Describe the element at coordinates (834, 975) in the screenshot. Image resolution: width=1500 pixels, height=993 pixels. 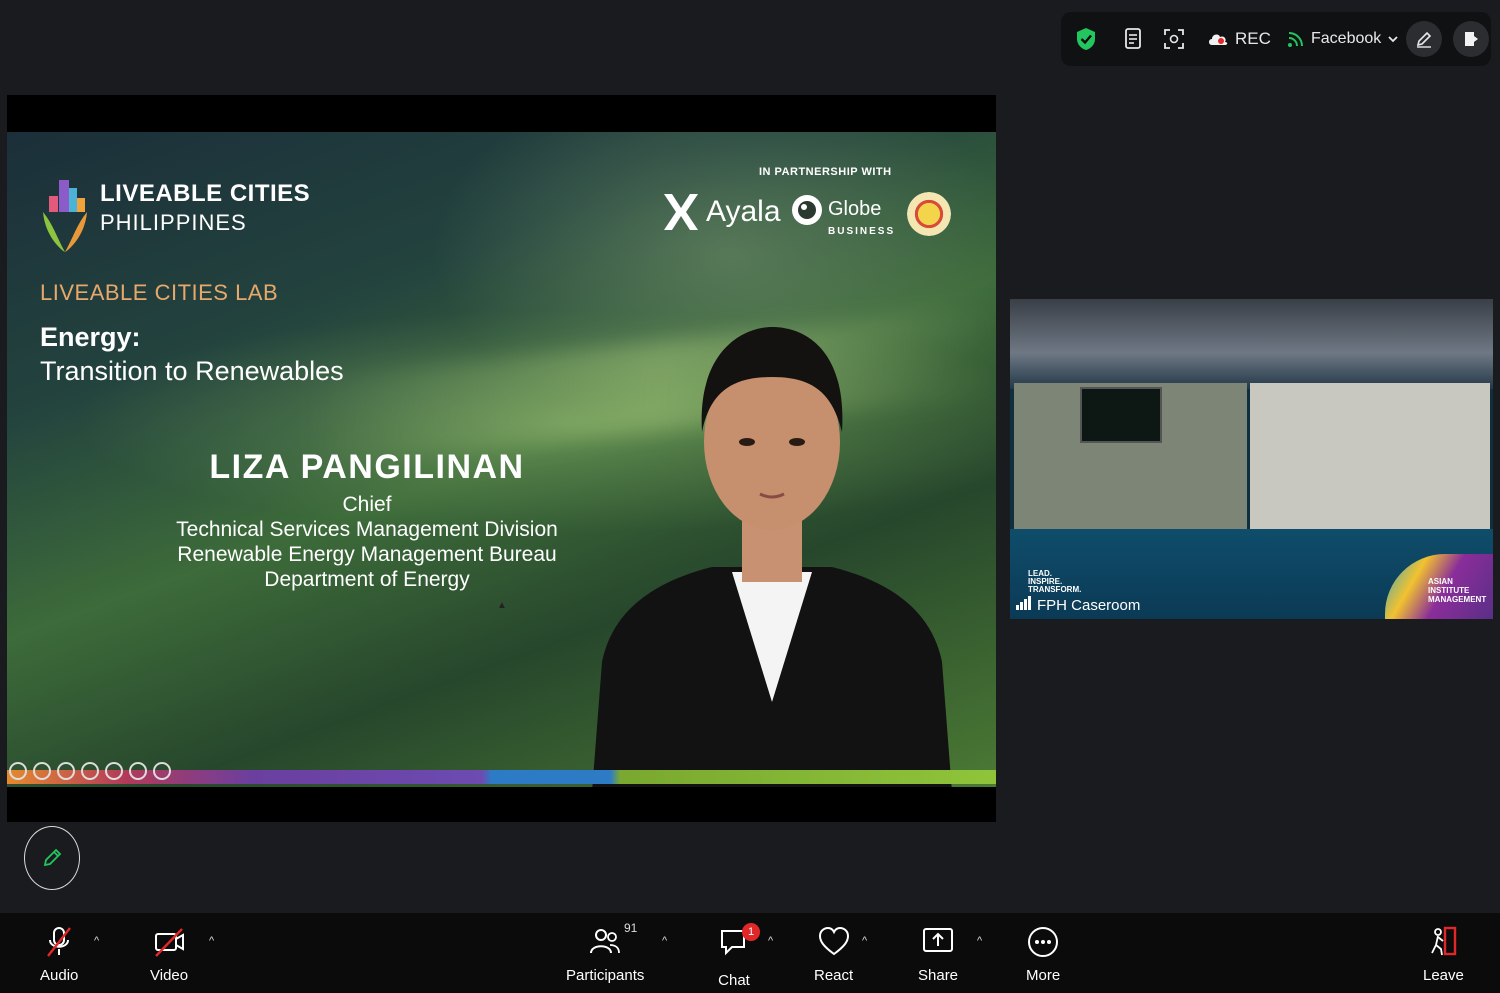
I see `react-label: React` at that location.